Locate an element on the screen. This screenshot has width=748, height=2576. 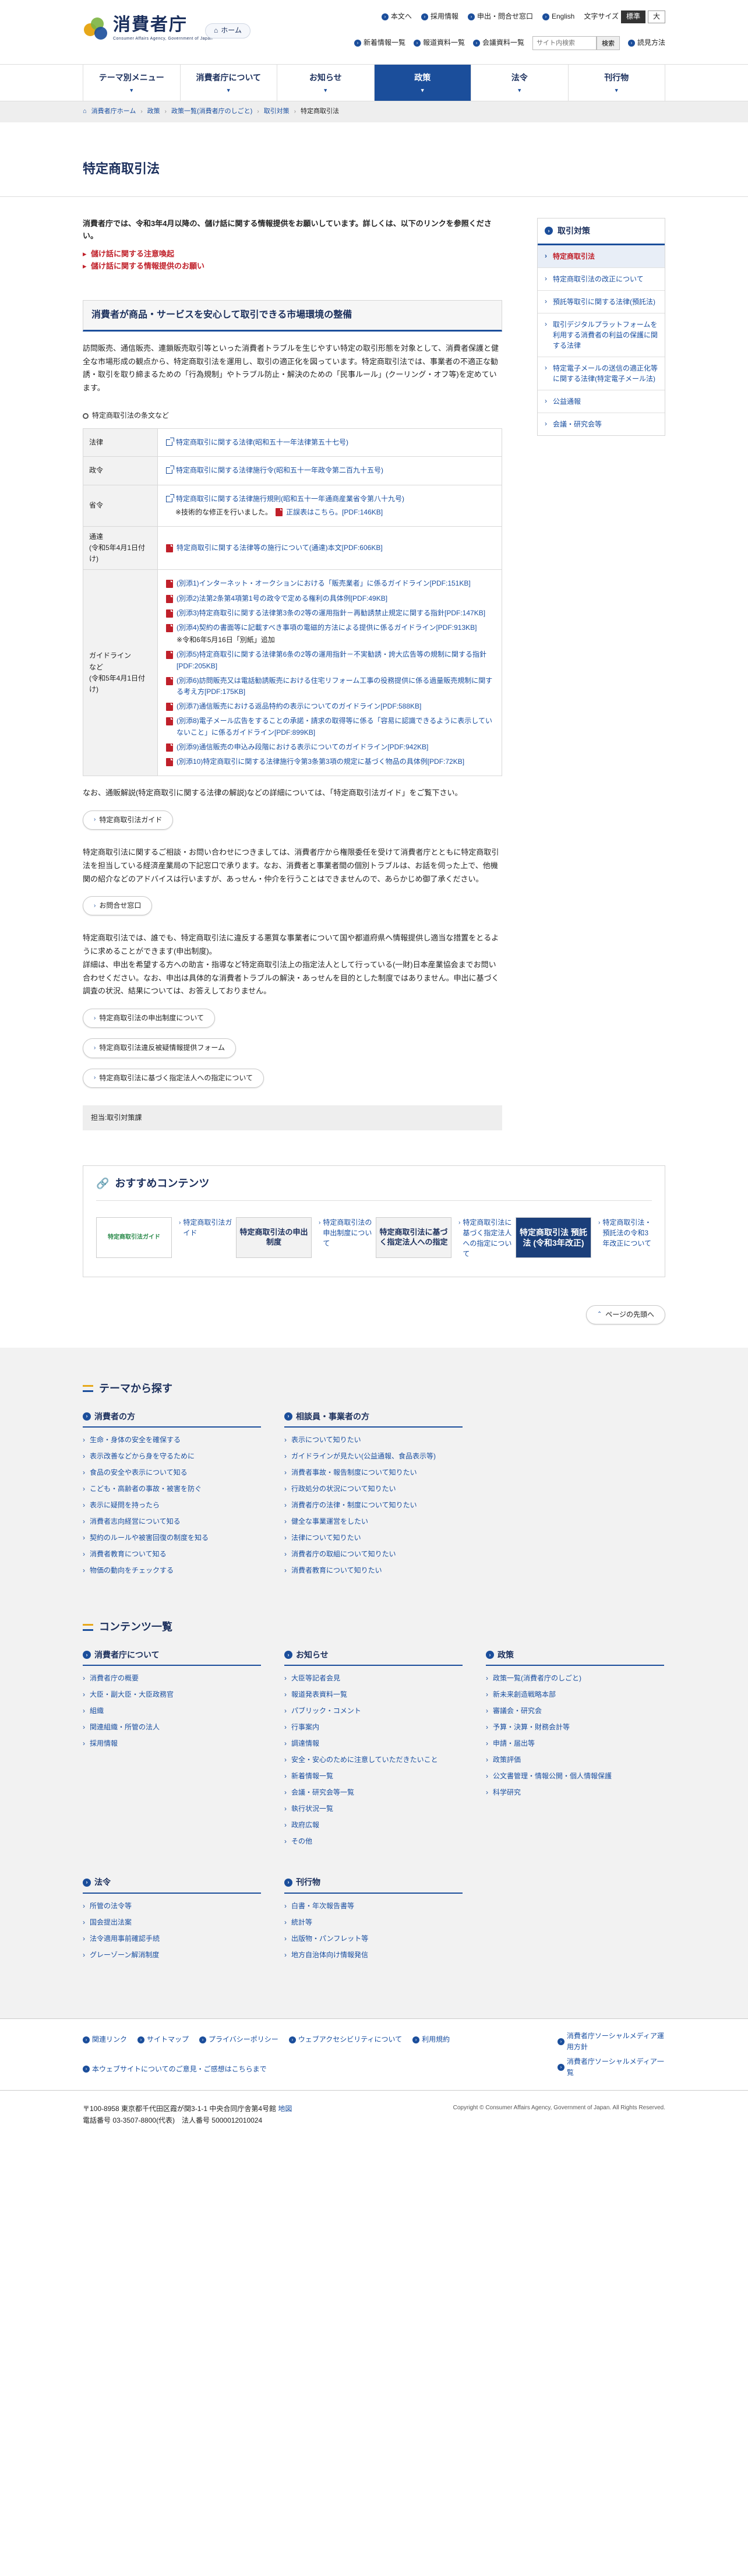
violation-report-form-button: › 特定商取引法違反被疑情報提供フォーム is located at coordinates (159, 1048).